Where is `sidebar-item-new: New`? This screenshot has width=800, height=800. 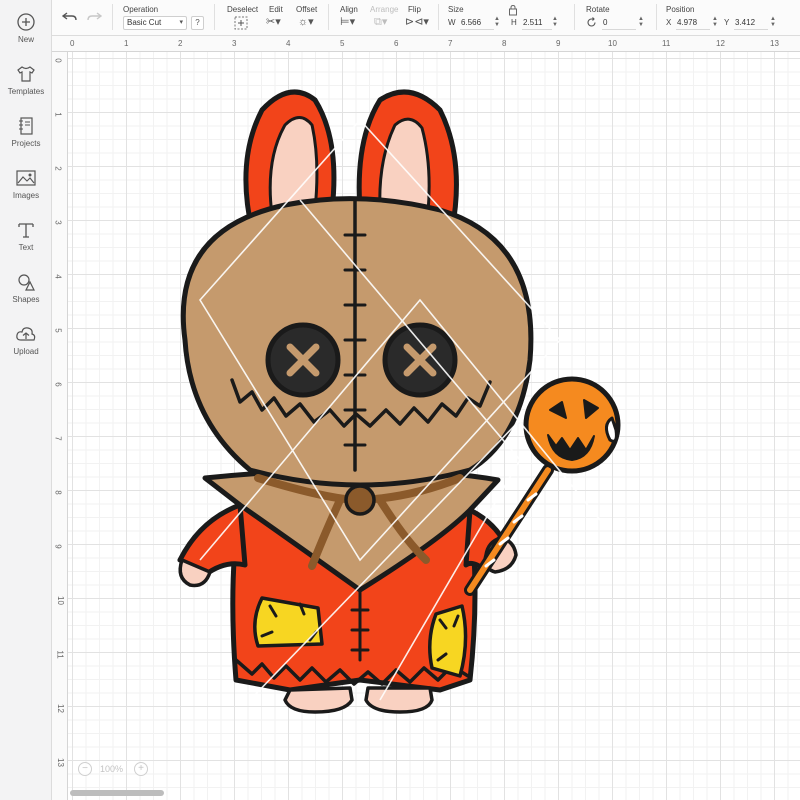 sidebar-item-new: New is located at coordinates (26, 37).